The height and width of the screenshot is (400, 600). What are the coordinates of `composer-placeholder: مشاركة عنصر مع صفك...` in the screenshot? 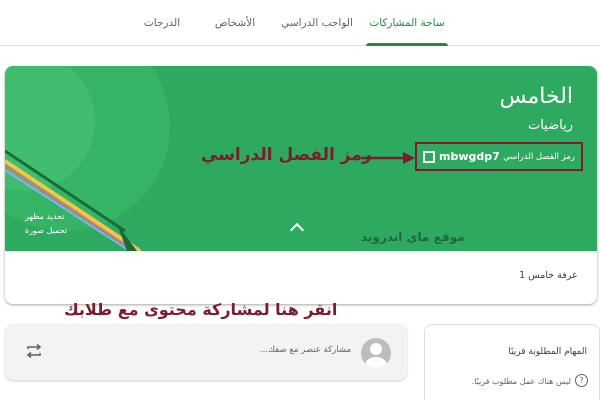 It's located at (305, 350).